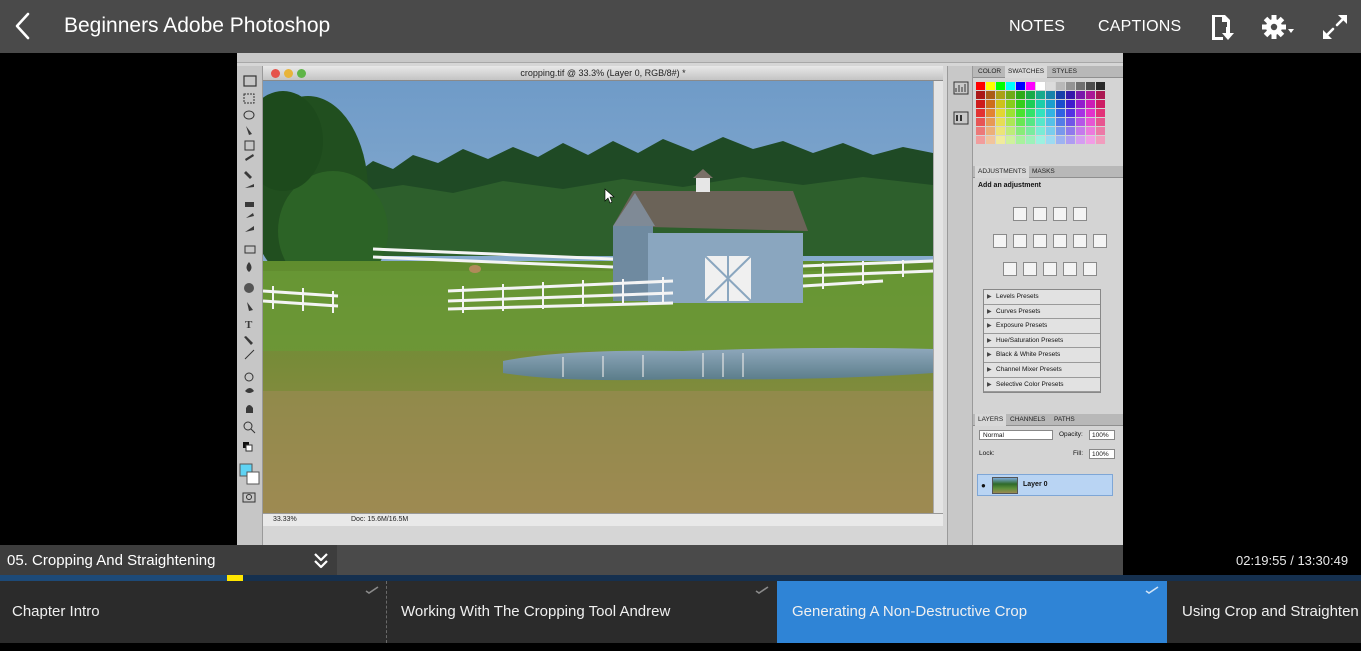  I want to click on swatch-grid, so click(1040, 113).